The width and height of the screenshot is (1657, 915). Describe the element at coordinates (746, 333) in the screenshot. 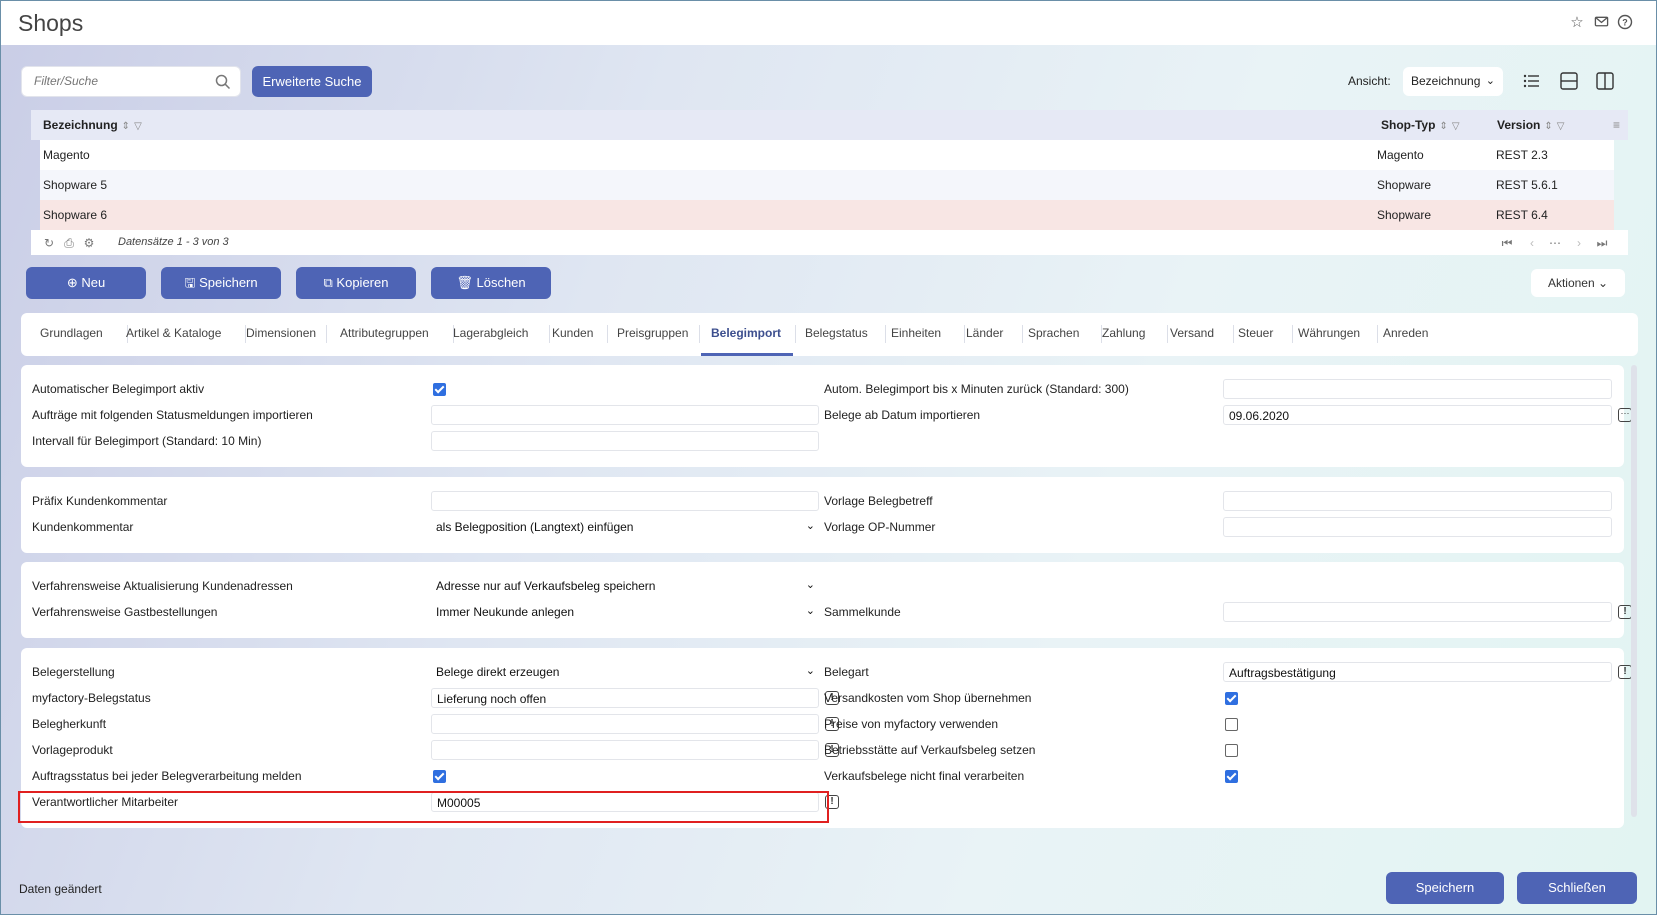

I see `tab-belegimport: Belegimport` at that location.